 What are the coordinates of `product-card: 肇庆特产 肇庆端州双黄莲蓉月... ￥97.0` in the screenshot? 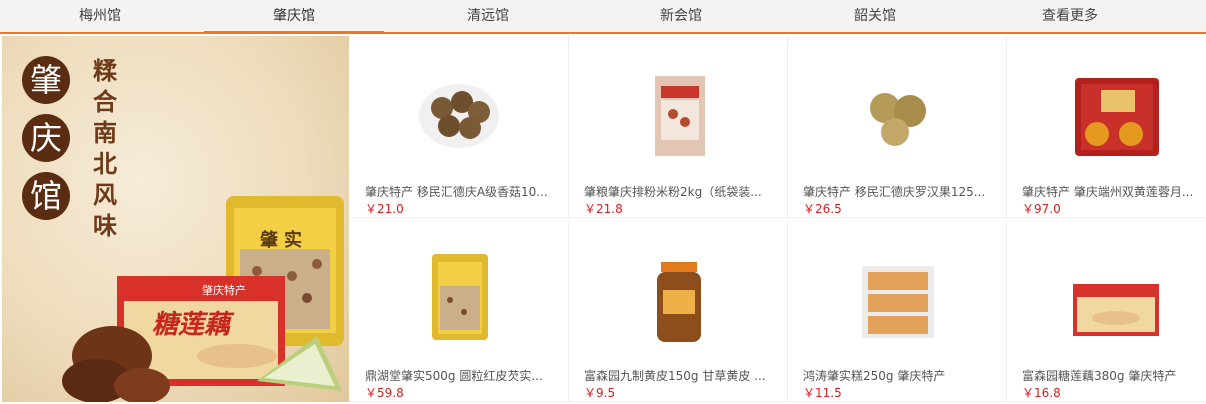 It's located at (1106, 127).